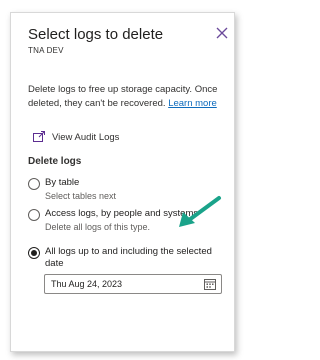  I want to click on close-icon, so click(222, 33).